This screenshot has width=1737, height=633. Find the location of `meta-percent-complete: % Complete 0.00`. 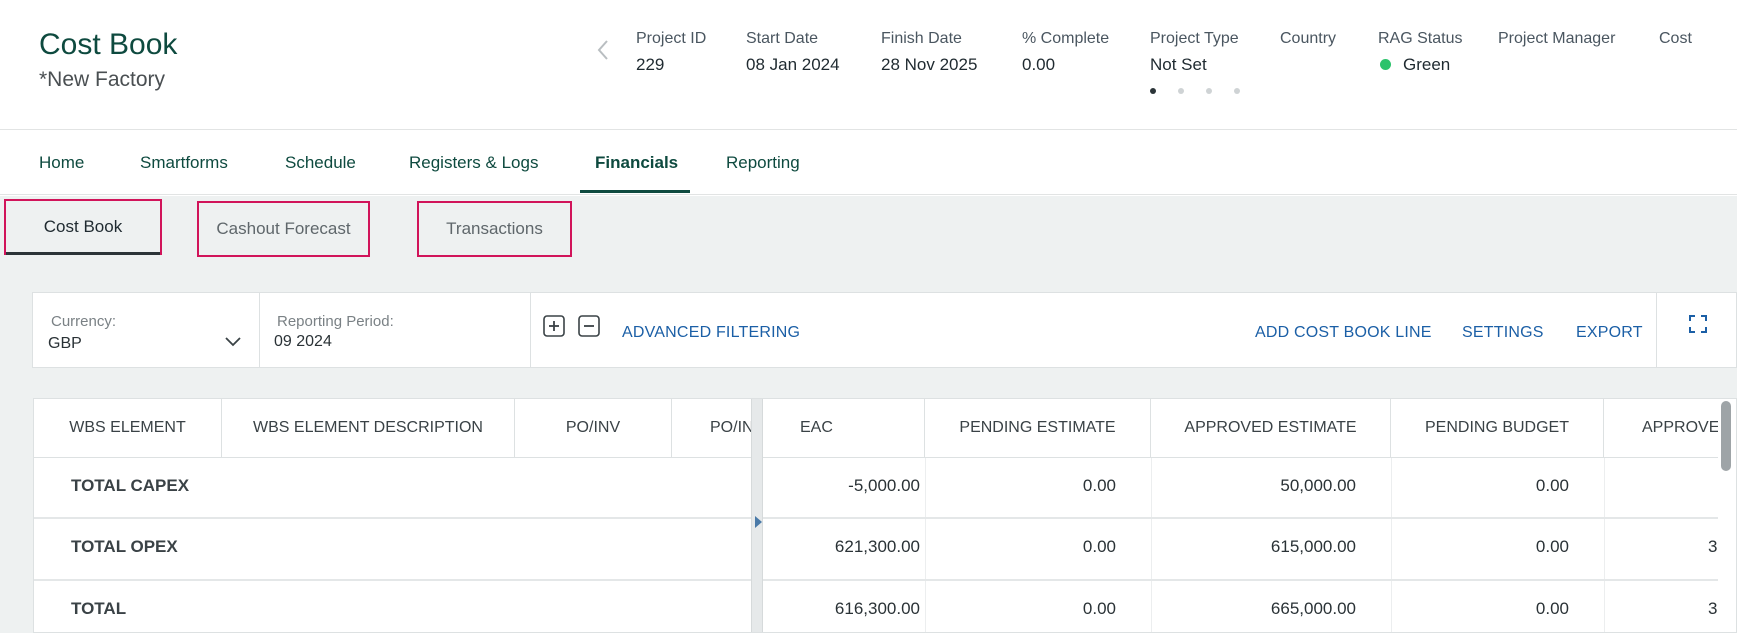

meta-percent-complete: % Complete 0.00 is located at coordinates (1065, 52).